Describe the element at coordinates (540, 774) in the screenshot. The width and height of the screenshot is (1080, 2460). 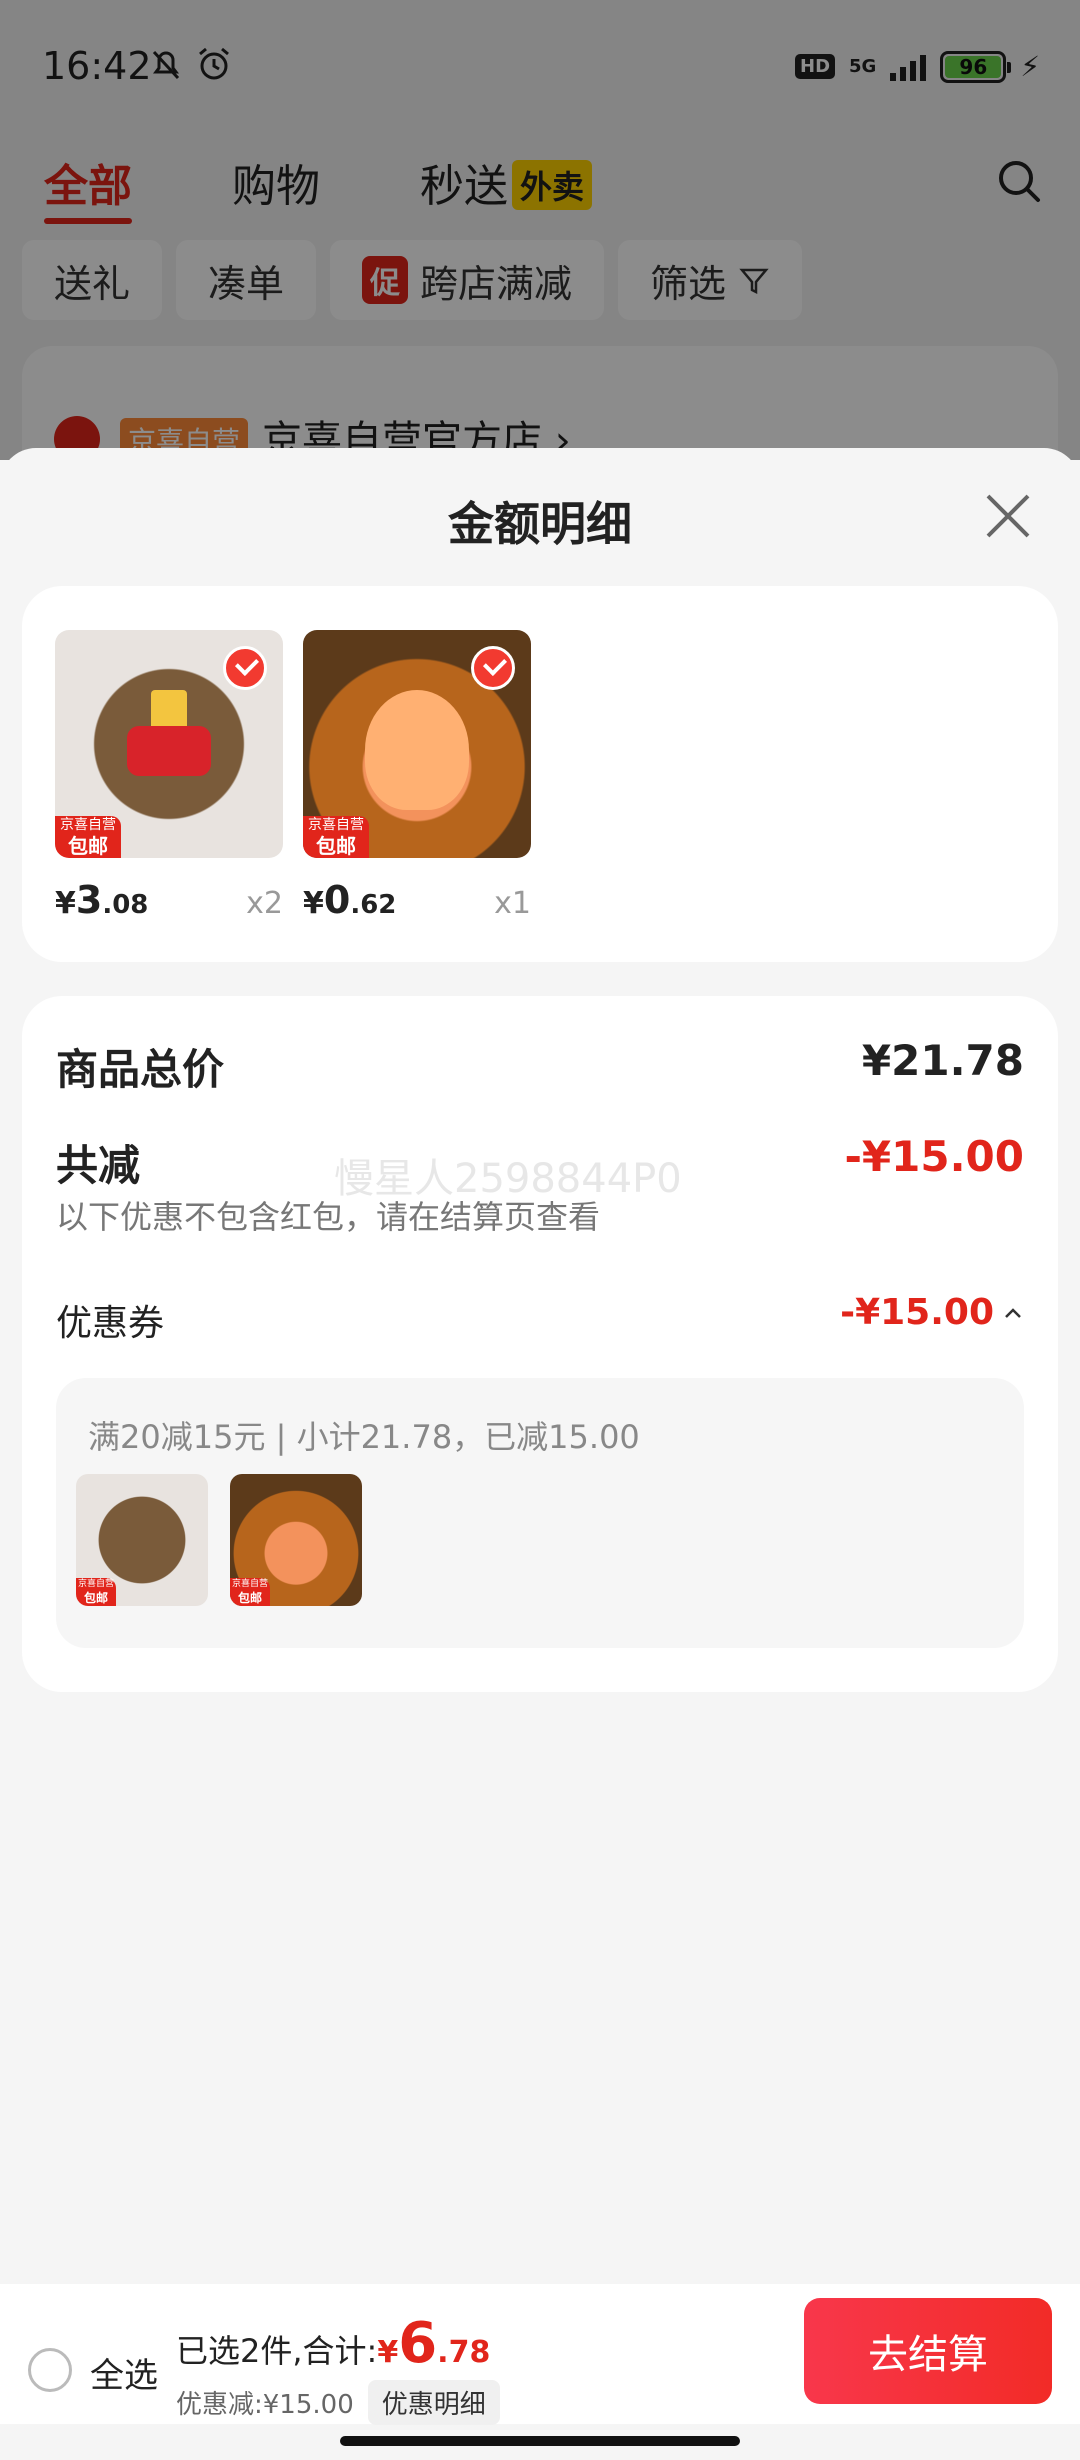
I see `selected-items-card: 京喜自营 包邮 ¥3.08 x2 京喜自营 包邮 ¥0.62 x1` at that location.